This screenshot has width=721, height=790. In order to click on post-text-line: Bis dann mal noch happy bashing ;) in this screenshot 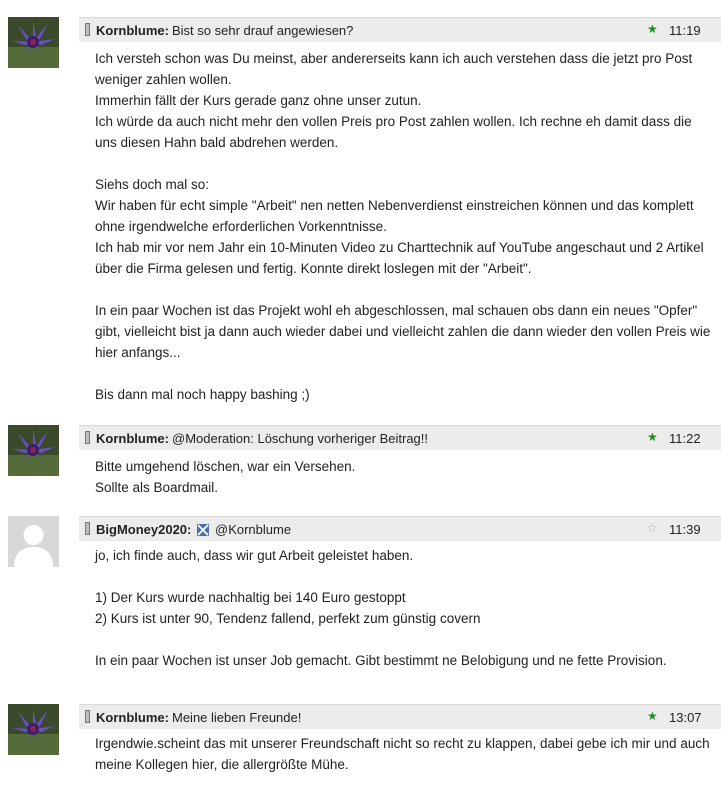, I will do `click(202, 394)`.